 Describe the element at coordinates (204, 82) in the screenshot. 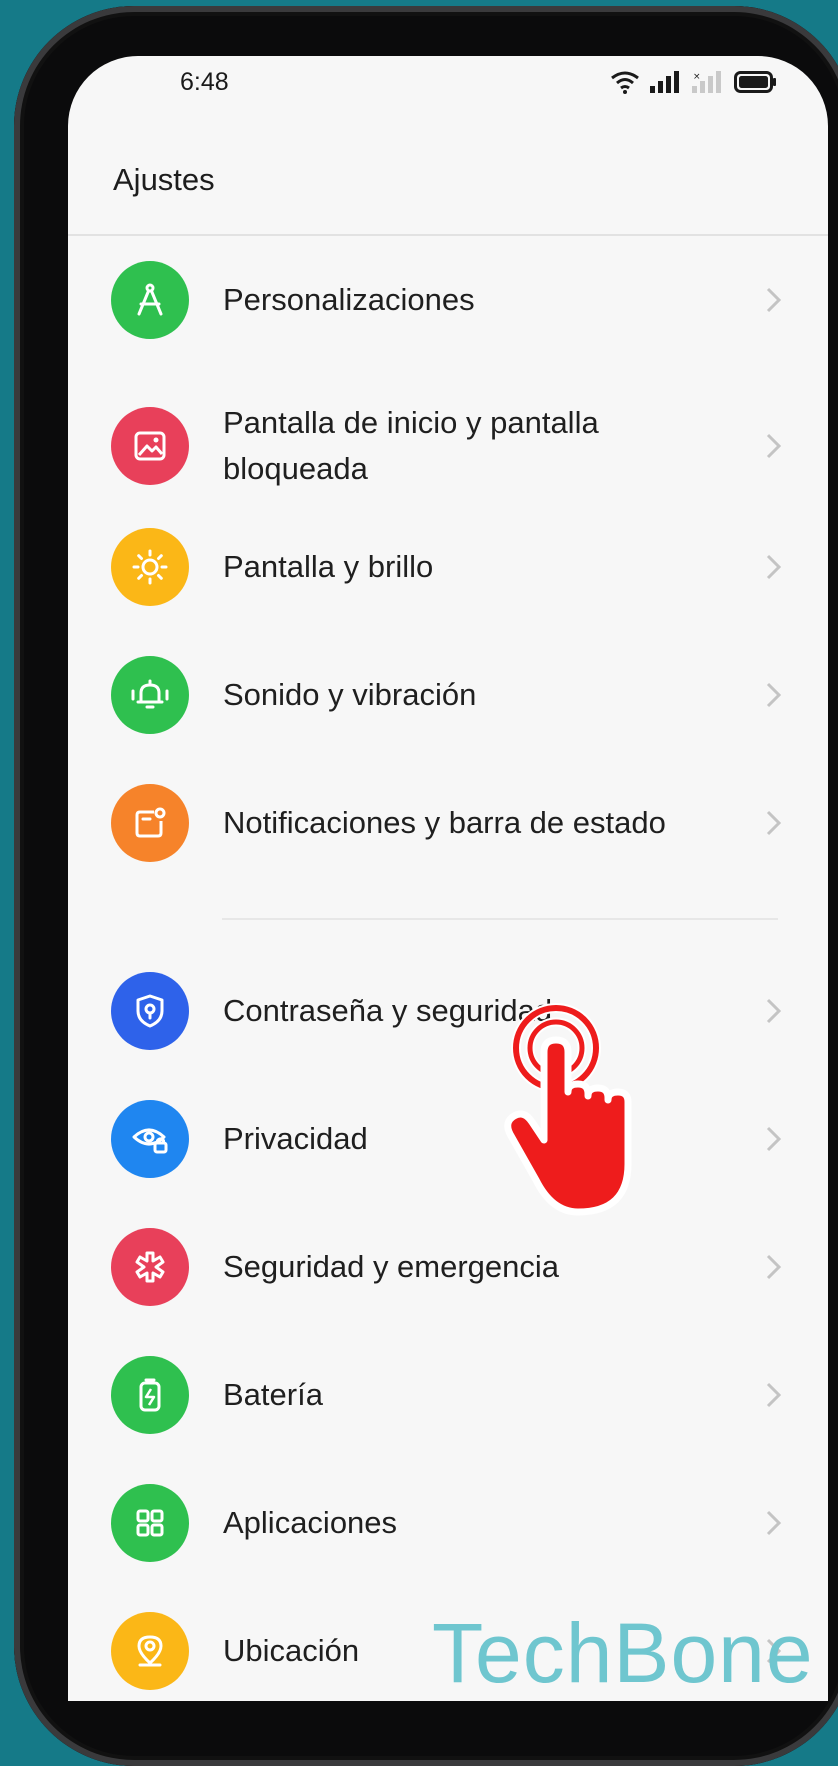

I see `status-time: 6:48` at that location.